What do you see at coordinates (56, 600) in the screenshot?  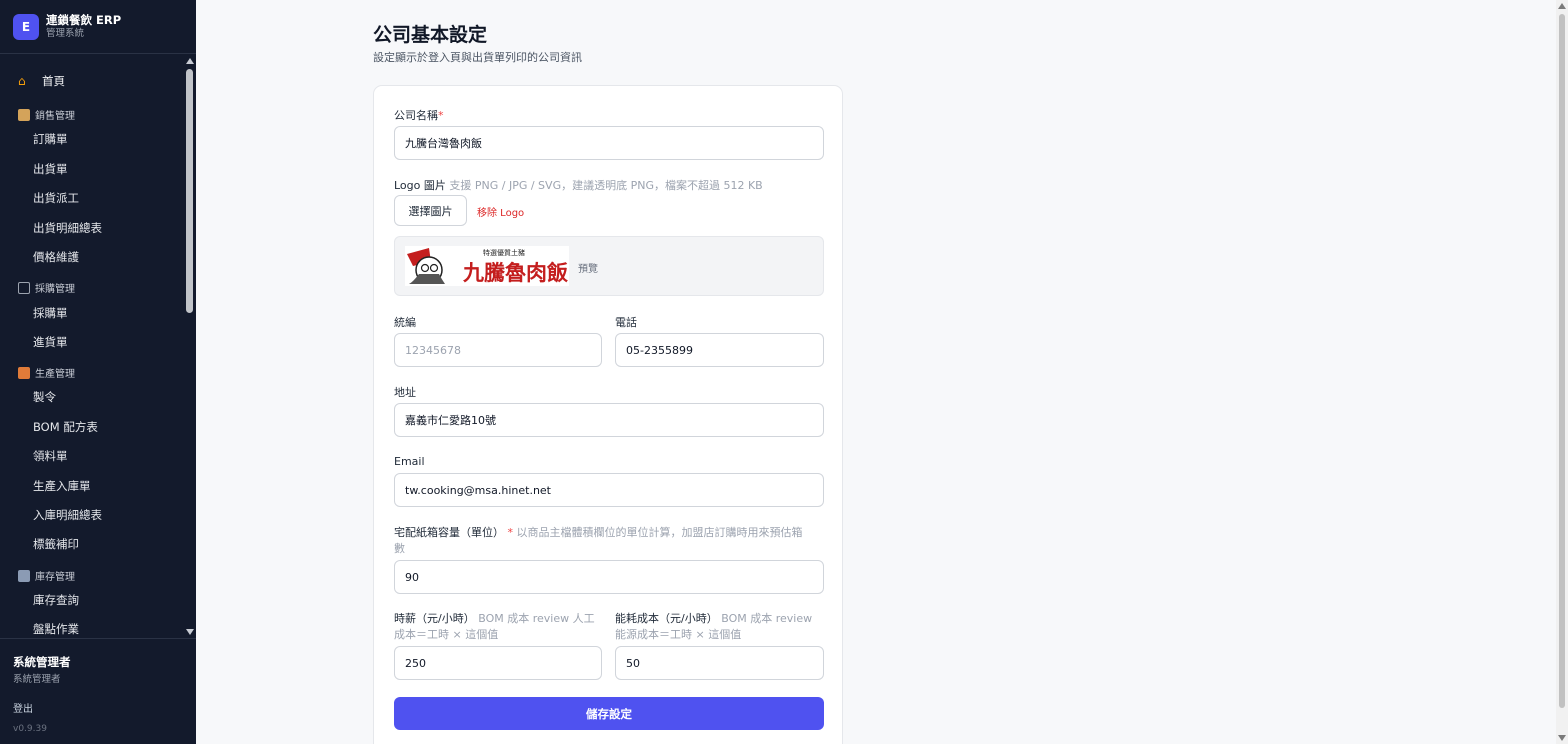 I see `sidebar-item-stock-query: 庫存查詢` at bounding box center [56, 600].